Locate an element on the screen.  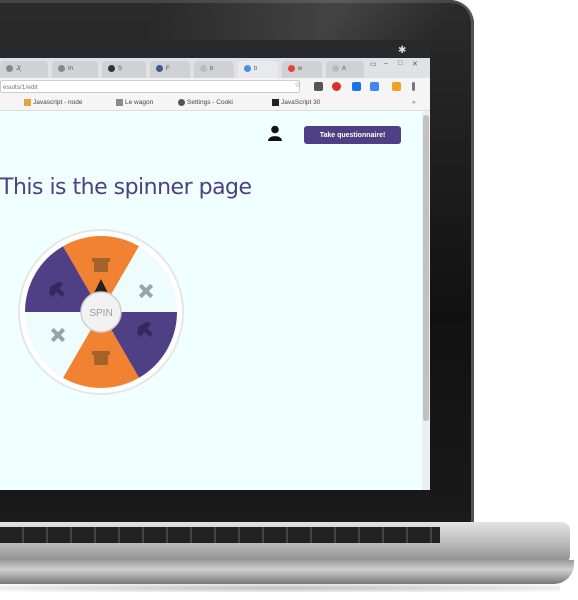
tab-label: S is located at coordinates (120, 69).